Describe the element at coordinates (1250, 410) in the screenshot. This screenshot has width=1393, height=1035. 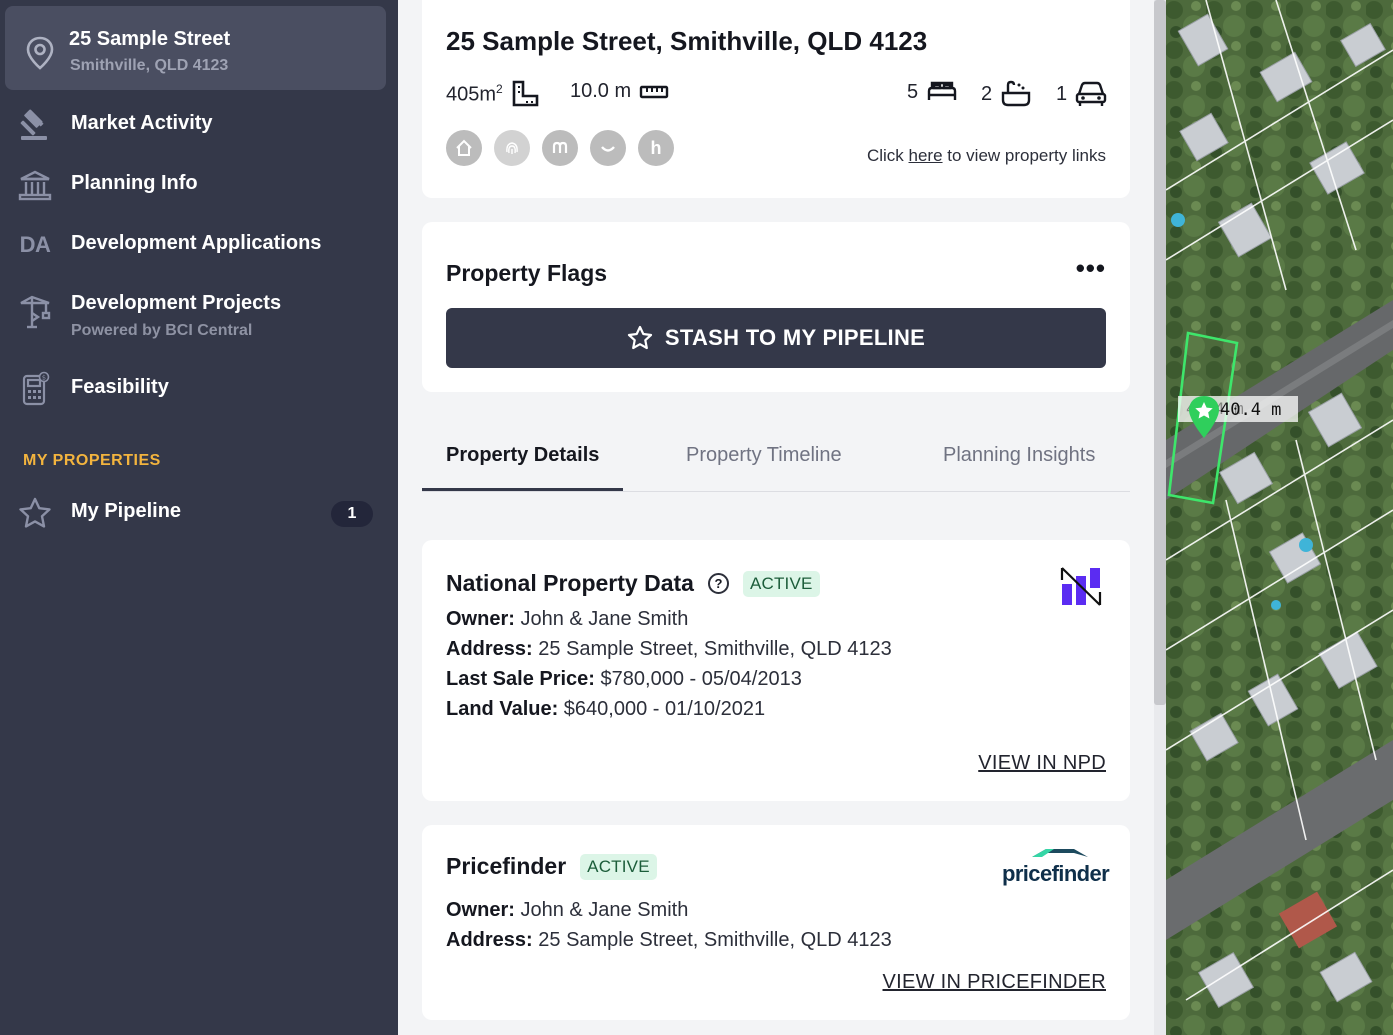
I see `map-measurement-label: 40.4 m` at that location.